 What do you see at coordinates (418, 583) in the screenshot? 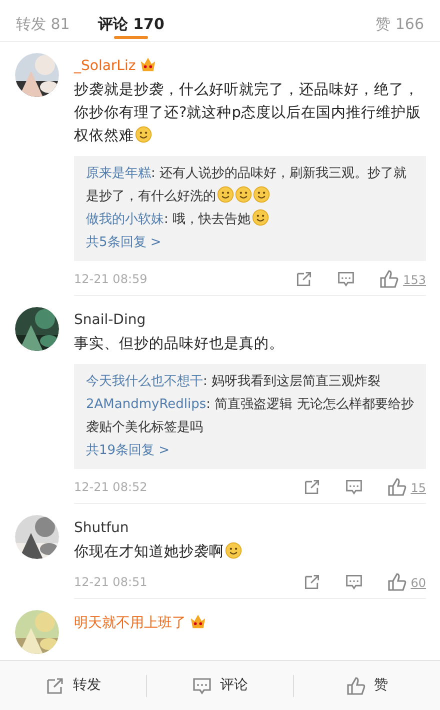
I see `like-count: 60` at bounding box center [418, 583].